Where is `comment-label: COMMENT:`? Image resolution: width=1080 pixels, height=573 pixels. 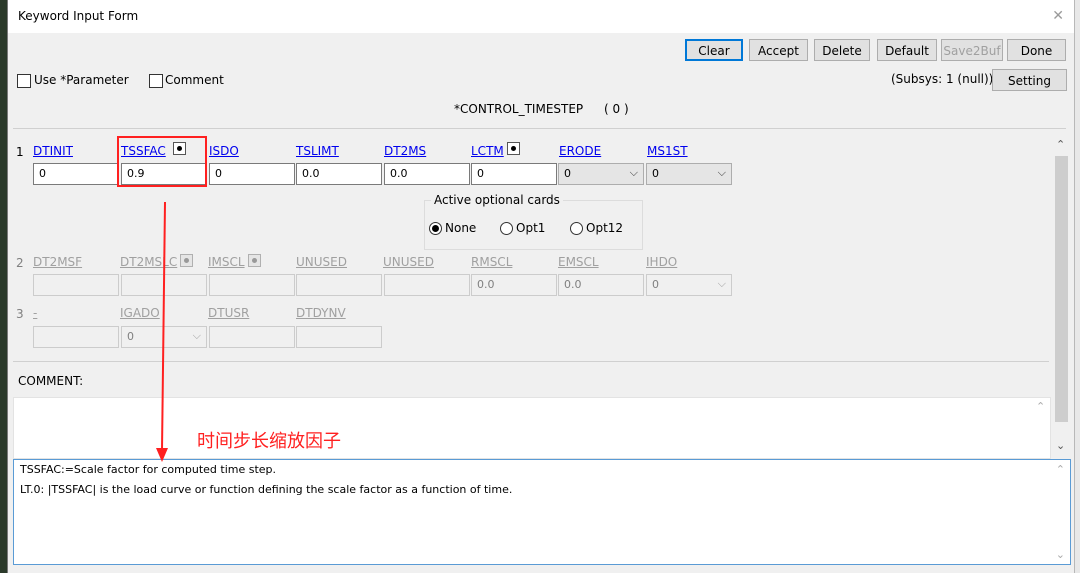
comment-label: COMMENT: is located at coordinates (51, 381).